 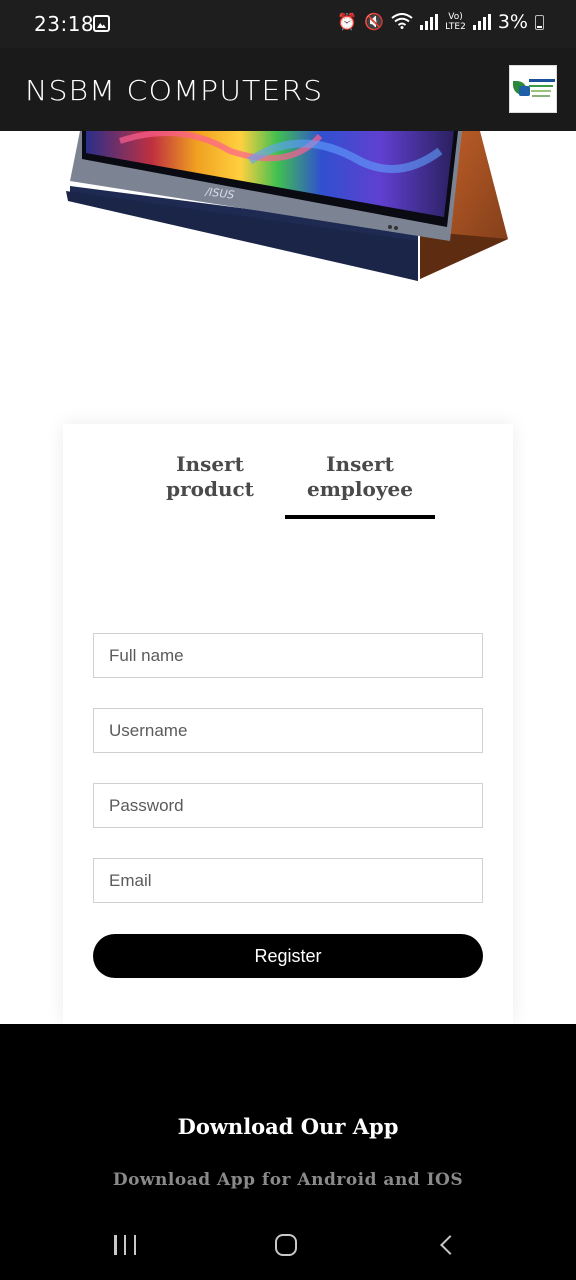 I want to click on tab-label-line2: employee, so click(x=360, y=489).